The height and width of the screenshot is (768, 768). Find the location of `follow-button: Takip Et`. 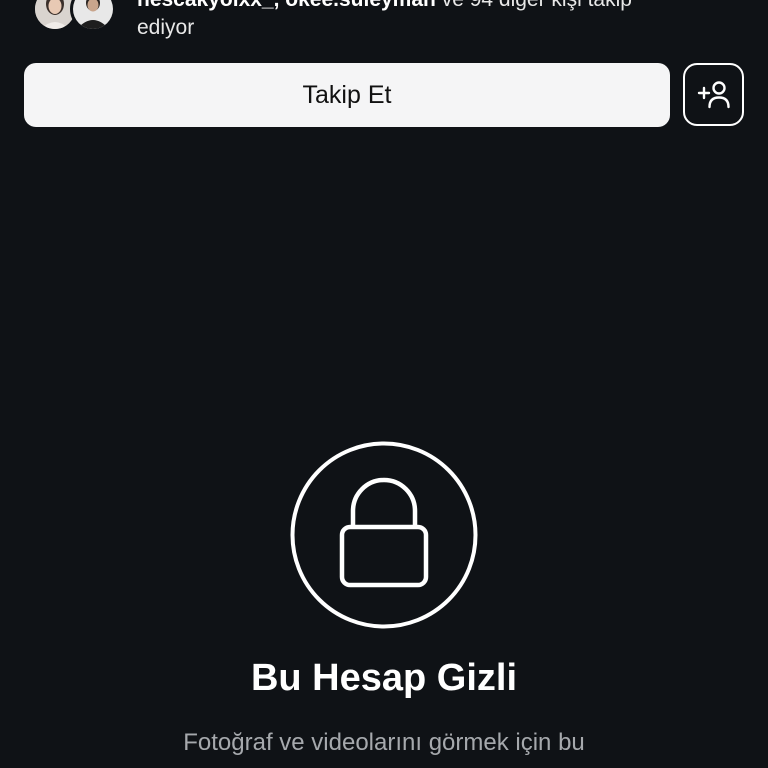

follow-button: Takip Et is located at coordinates (347, 95).